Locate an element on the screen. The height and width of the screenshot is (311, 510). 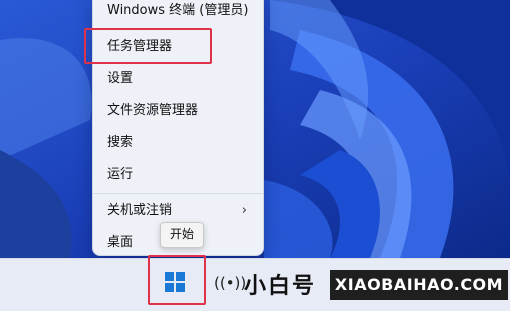
watermark-chinese: 小白号 is located at coordinates (280, 286).